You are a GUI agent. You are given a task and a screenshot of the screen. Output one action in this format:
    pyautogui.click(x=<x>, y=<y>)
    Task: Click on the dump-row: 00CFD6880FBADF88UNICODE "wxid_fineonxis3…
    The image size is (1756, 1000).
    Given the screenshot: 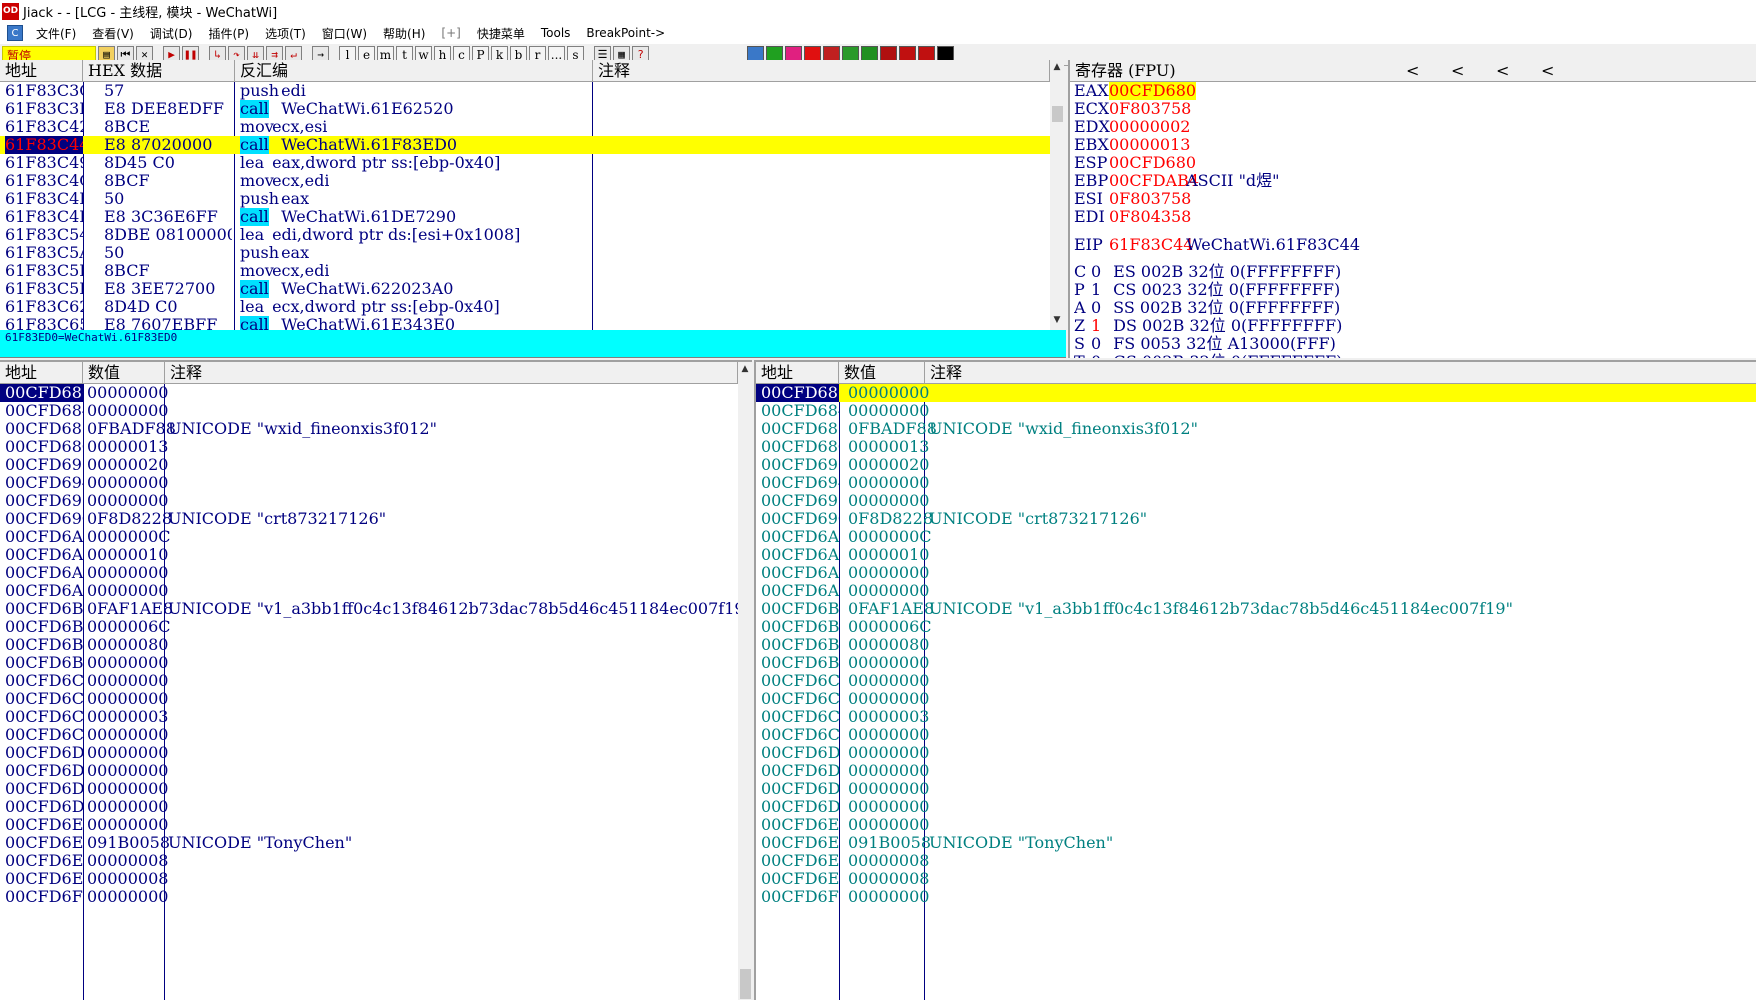 What is the action you would take?
    pyautogui.click(x=369, y=429)
    